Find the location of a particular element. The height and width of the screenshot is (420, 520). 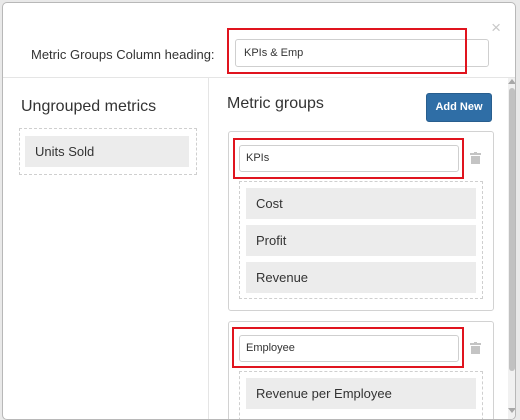

add-new-button: Add New is located at coordinates (459, 107).